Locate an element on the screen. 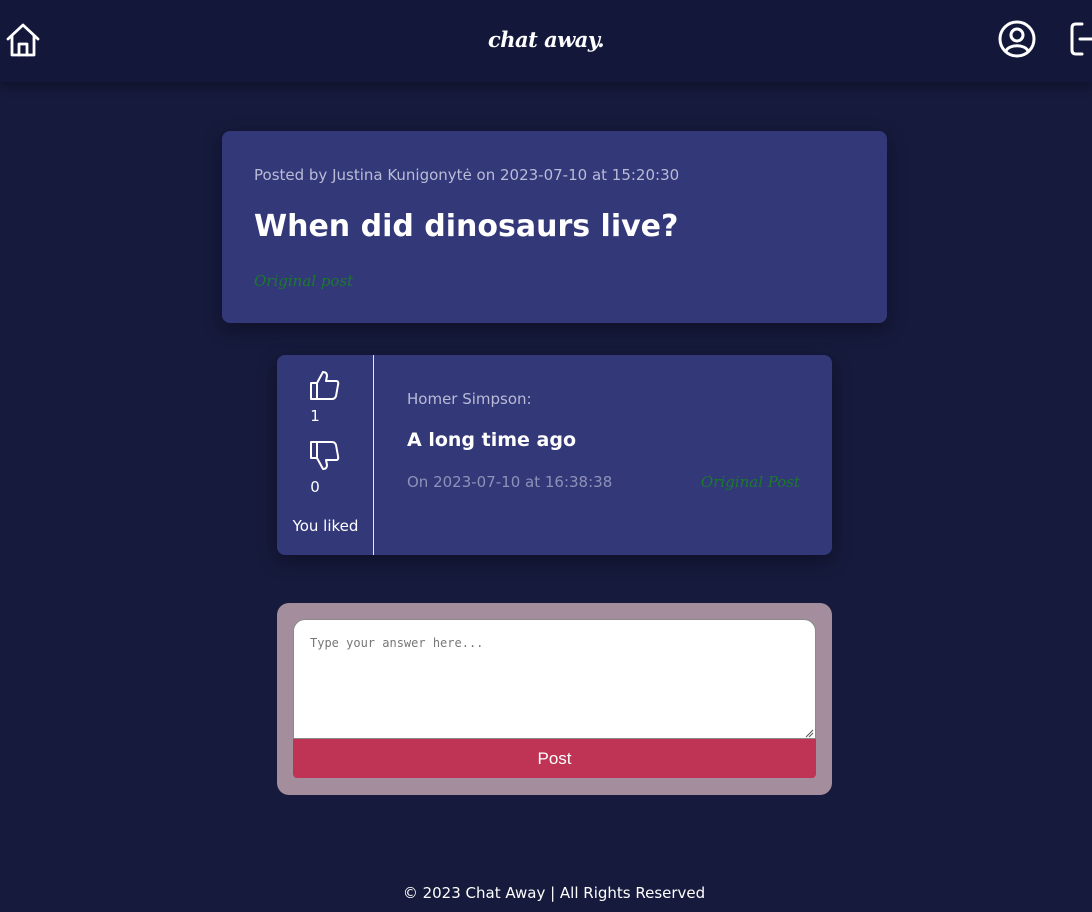 The image size is (1092, 912). like-count: 1 is located at coordinates (315, 416).